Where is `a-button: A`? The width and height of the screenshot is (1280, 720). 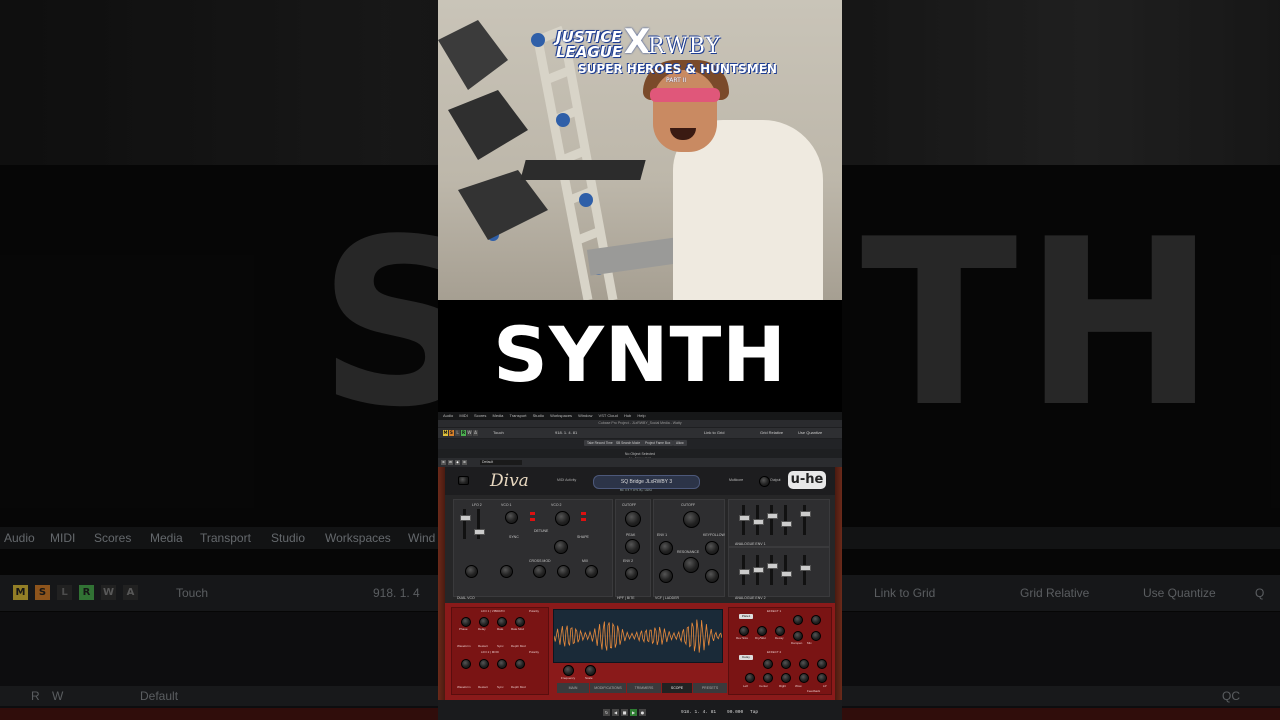 a-button: A is located at coordinates (475, 433).